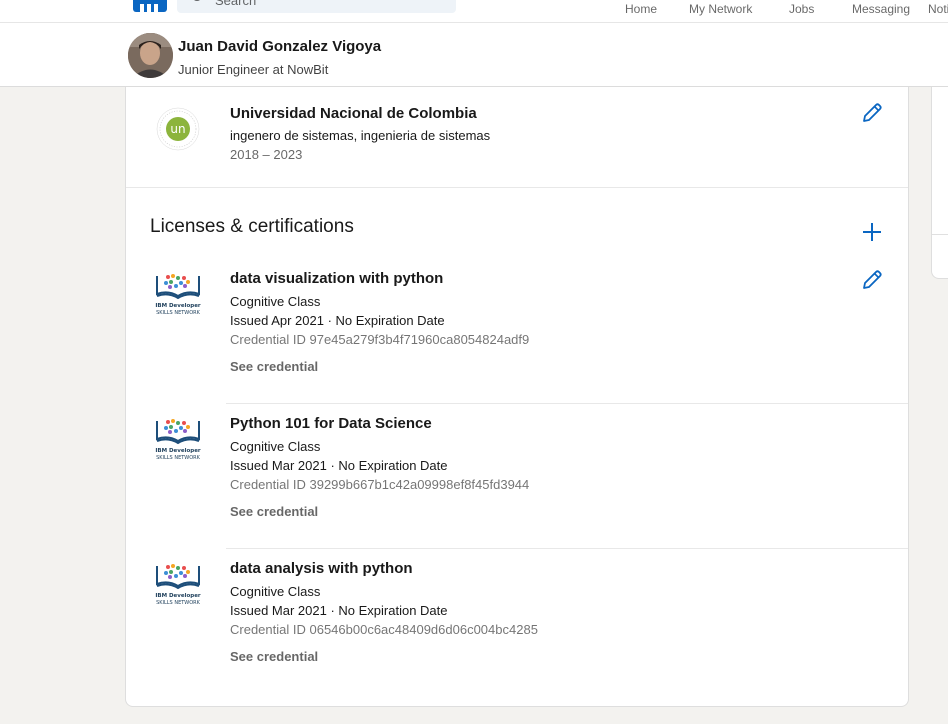  I want to click on nav-home: Home, so click(641, 9).